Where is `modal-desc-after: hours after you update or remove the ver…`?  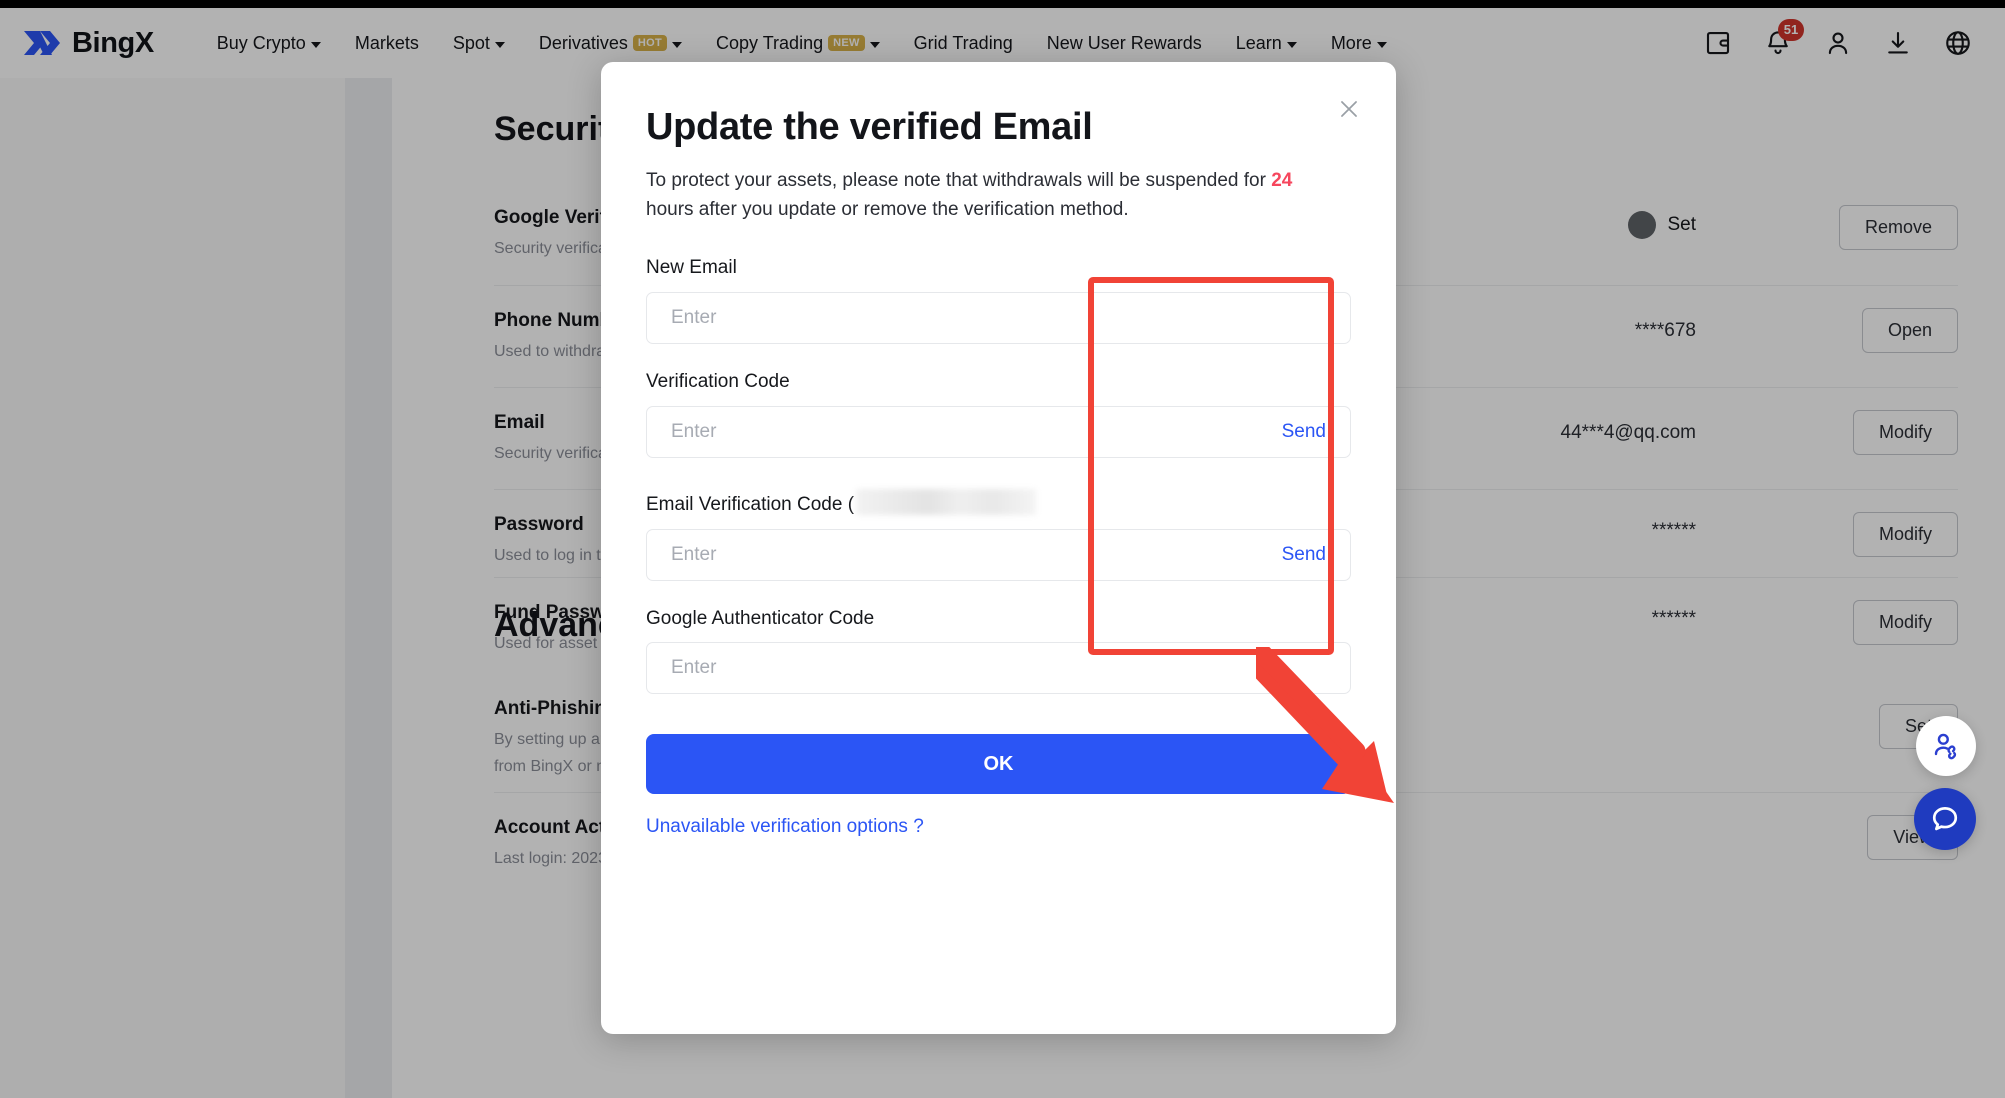 modal-desc-after: hours after you update or remove the ver… is located at coordinates (887, 209).